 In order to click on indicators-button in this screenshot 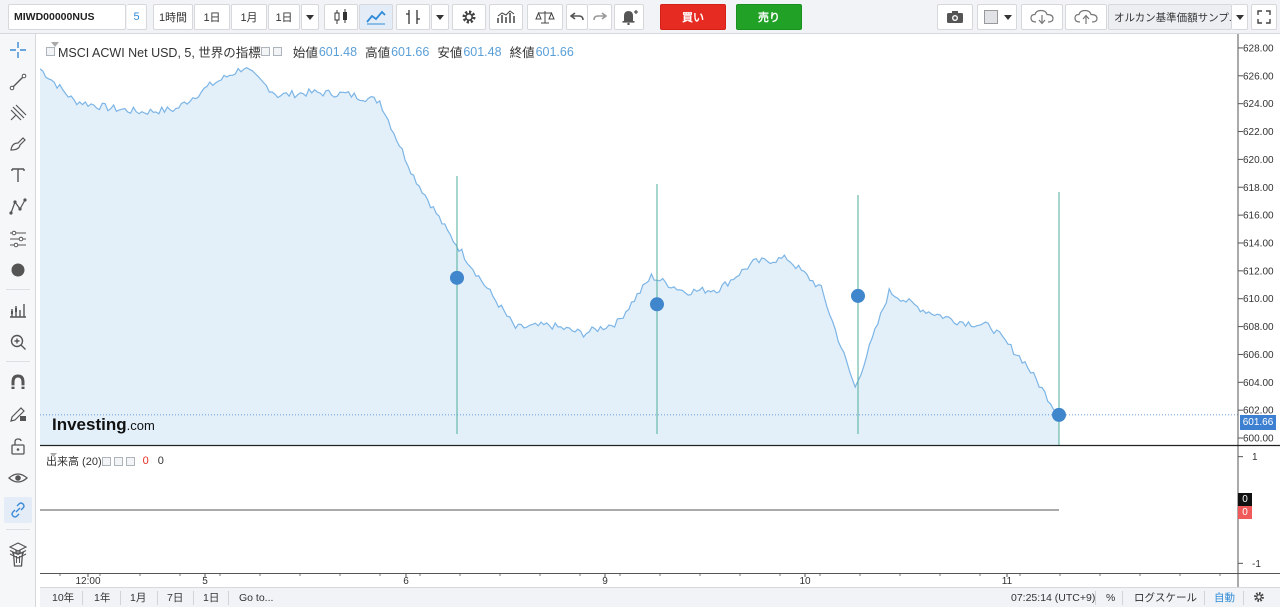, I will do `click(506, 17)`.